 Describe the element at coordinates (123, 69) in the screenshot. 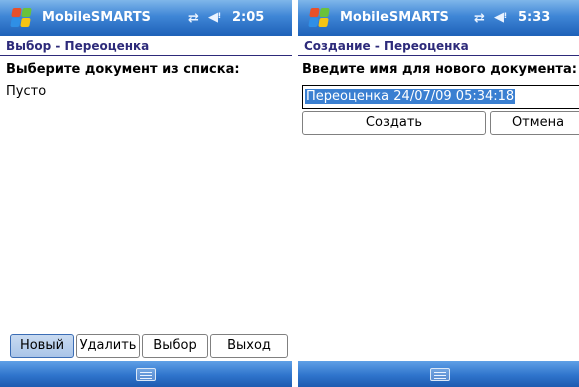

I see `prompt-label: Выберите документ из списка:` at that location.